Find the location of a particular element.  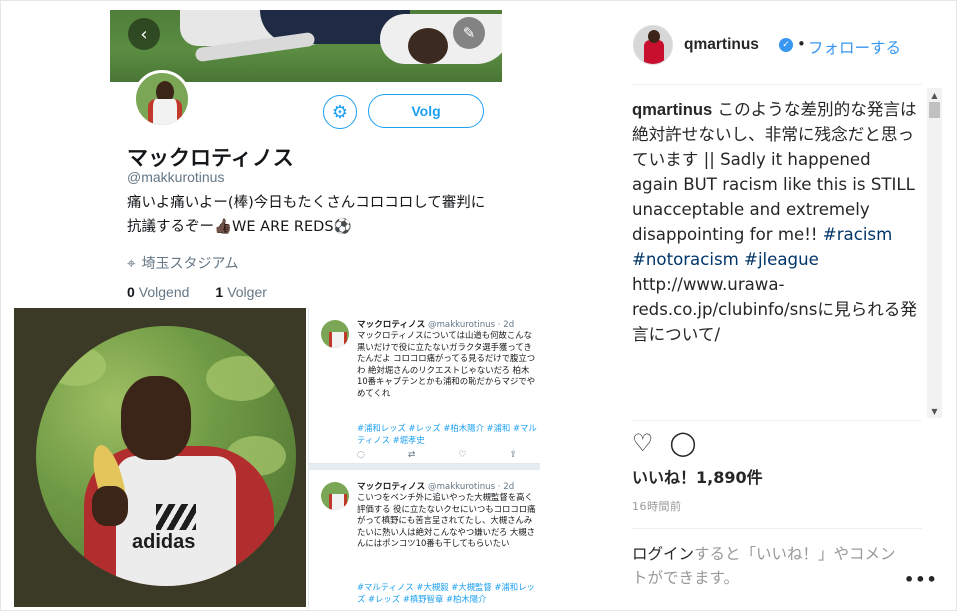

profile-photo: adidas is located at coordinates (160, 457).